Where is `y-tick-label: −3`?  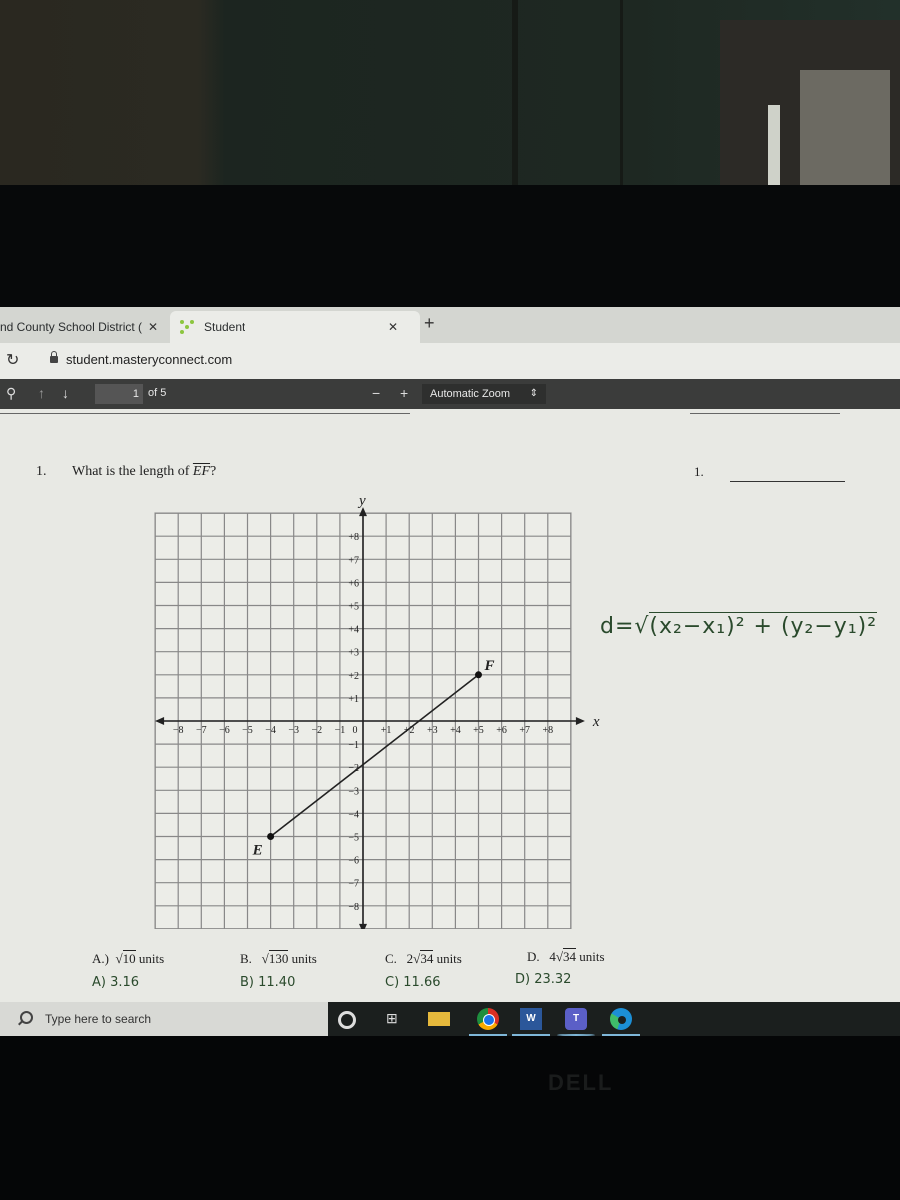 y-tick-label: −3 is located at coordinates (353, 791).